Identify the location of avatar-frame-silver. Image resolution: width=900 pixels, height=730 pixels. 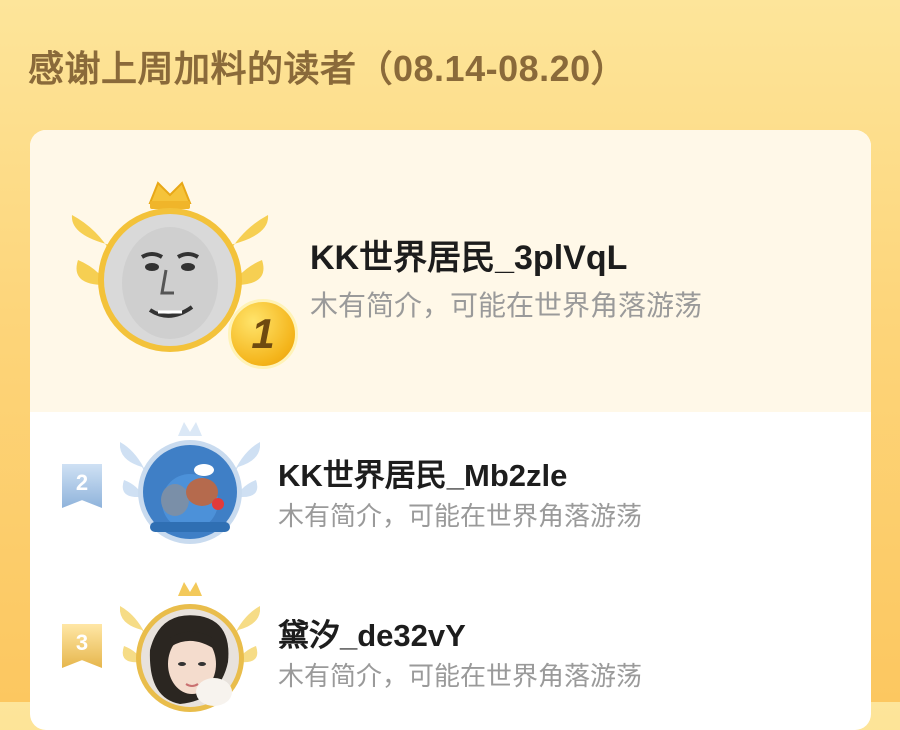
(190, 487).